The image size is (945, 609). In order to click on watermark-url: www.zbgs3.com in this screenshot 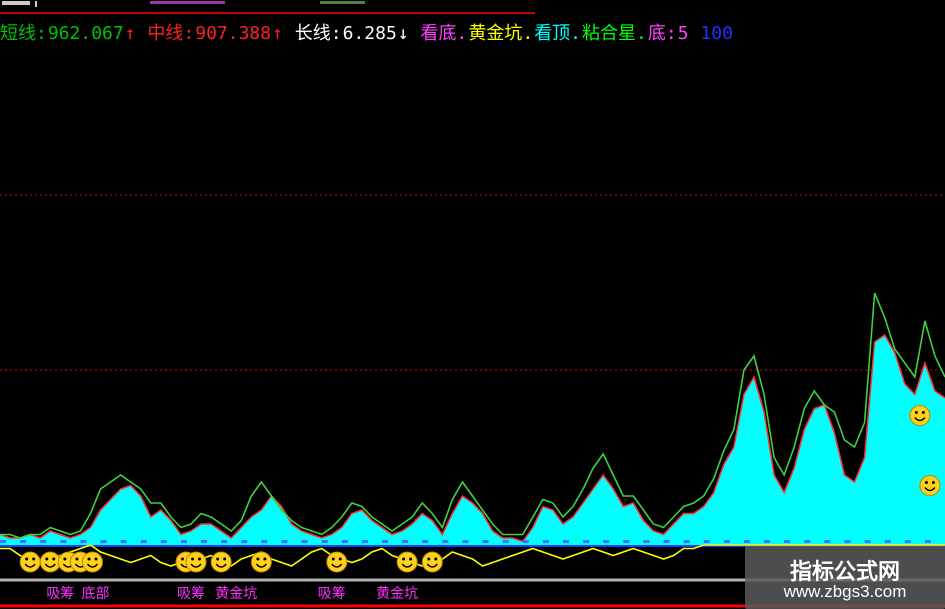, I will do `click(845, 591)`.